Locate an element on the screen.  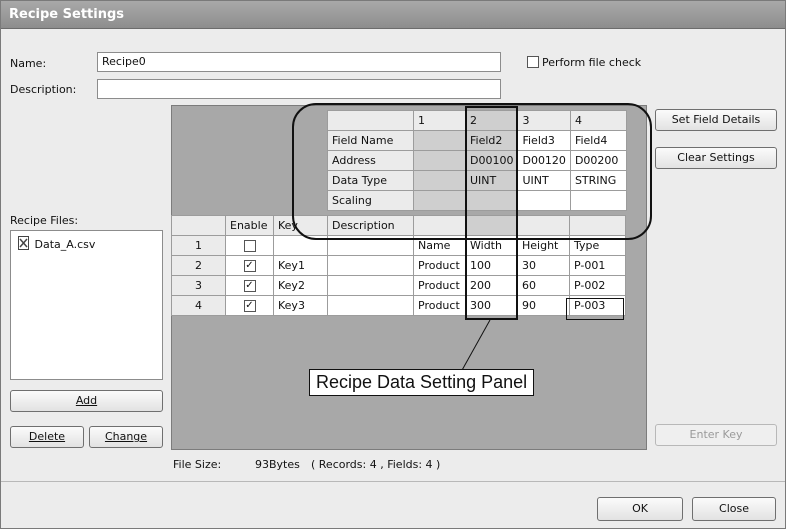
key-cell: Key1 is located at coordinates (300, 265).